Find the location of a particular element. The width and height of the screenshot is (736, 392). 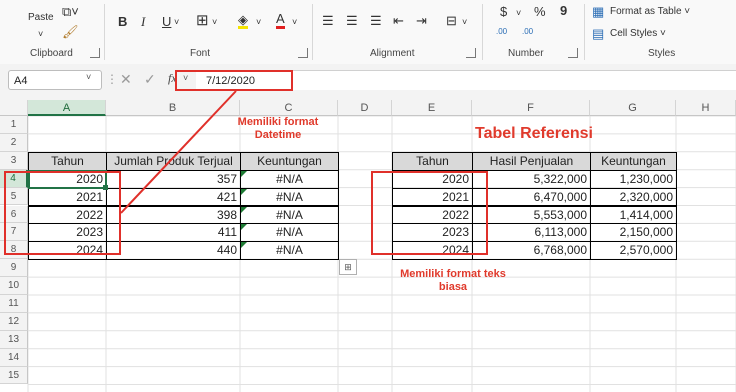

row-header-3: 3 is located at coordinates (14, 160).